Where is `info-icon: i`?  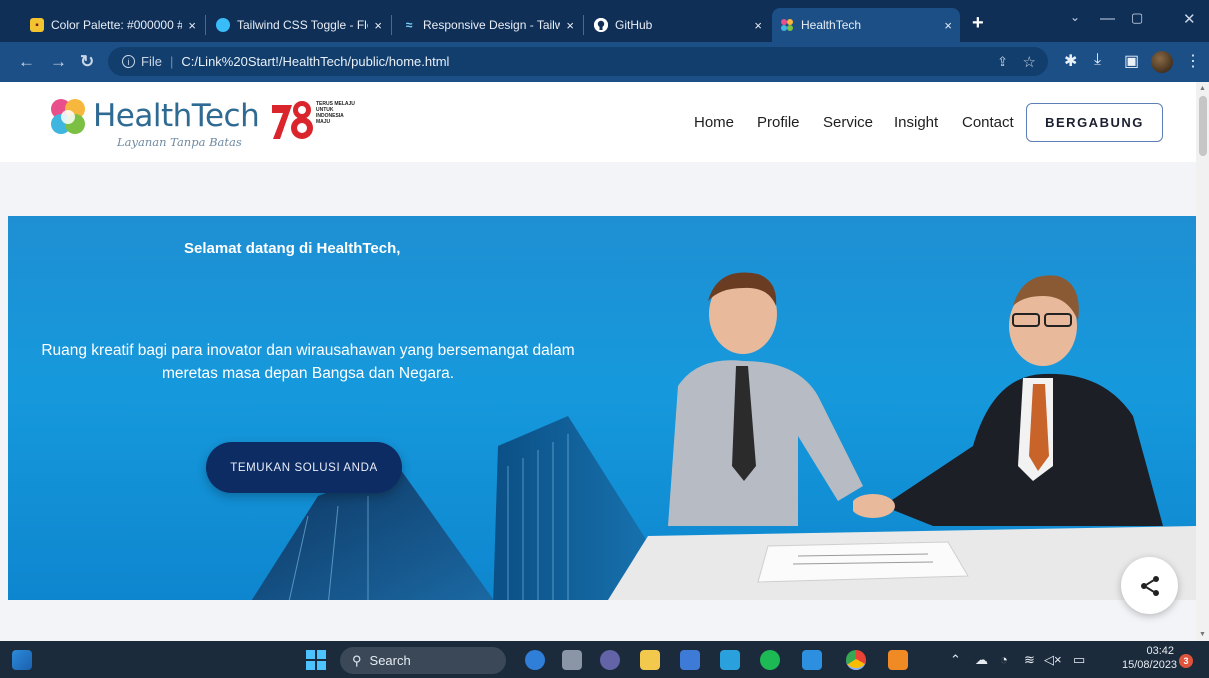
info-icon: i is located at coordinates (128, 61).